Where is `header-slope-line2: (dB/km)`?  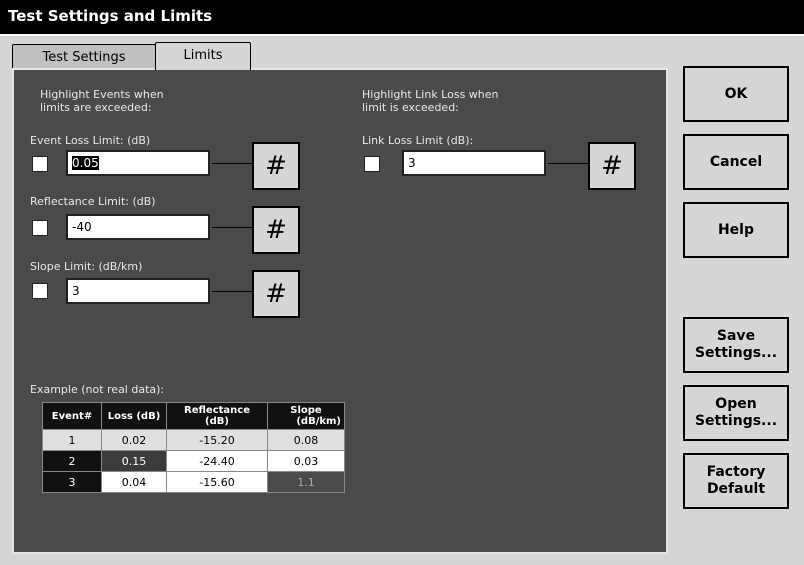 header-slope-line2: (dB/km) is located at coordinates (318, 421).